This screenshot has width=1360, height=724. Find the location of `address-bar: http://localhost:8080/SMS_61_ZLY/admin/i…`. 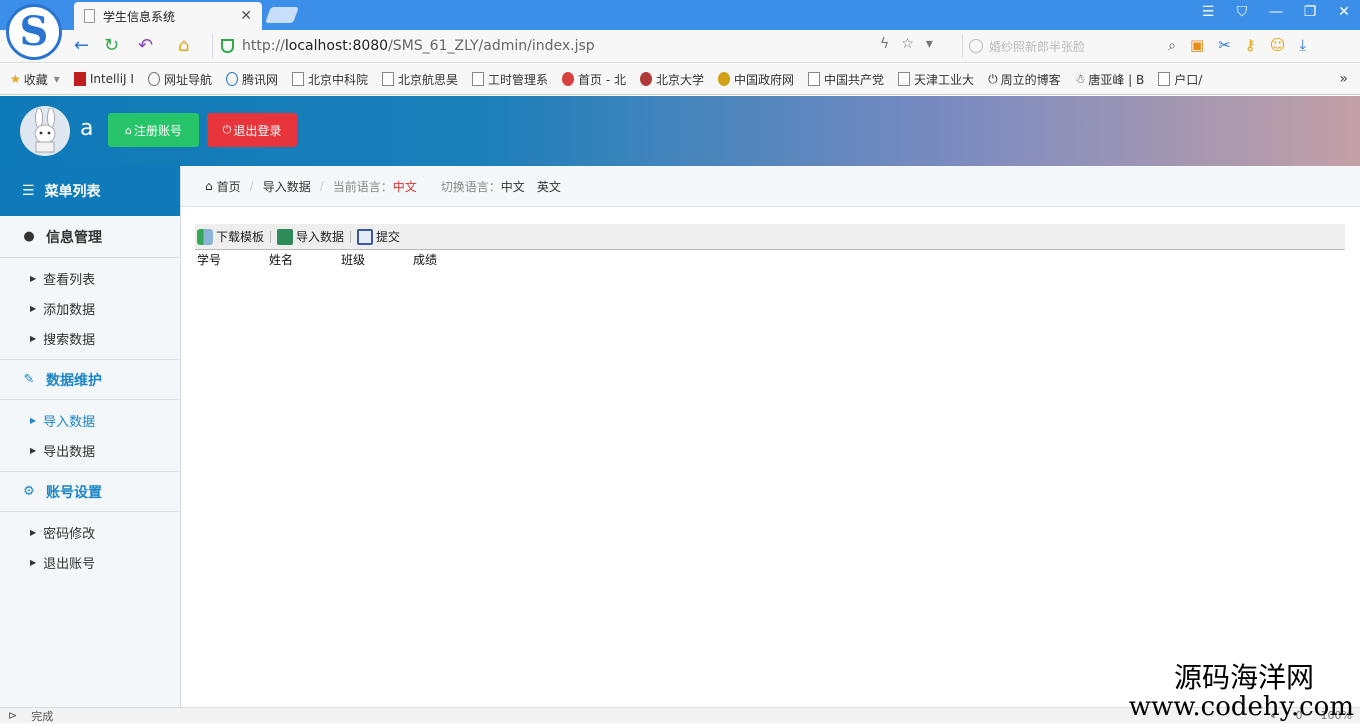

address-bar: http://localhost:8080/SMS_61_ZLY/admin/i… is located at coordinates (582, 46).